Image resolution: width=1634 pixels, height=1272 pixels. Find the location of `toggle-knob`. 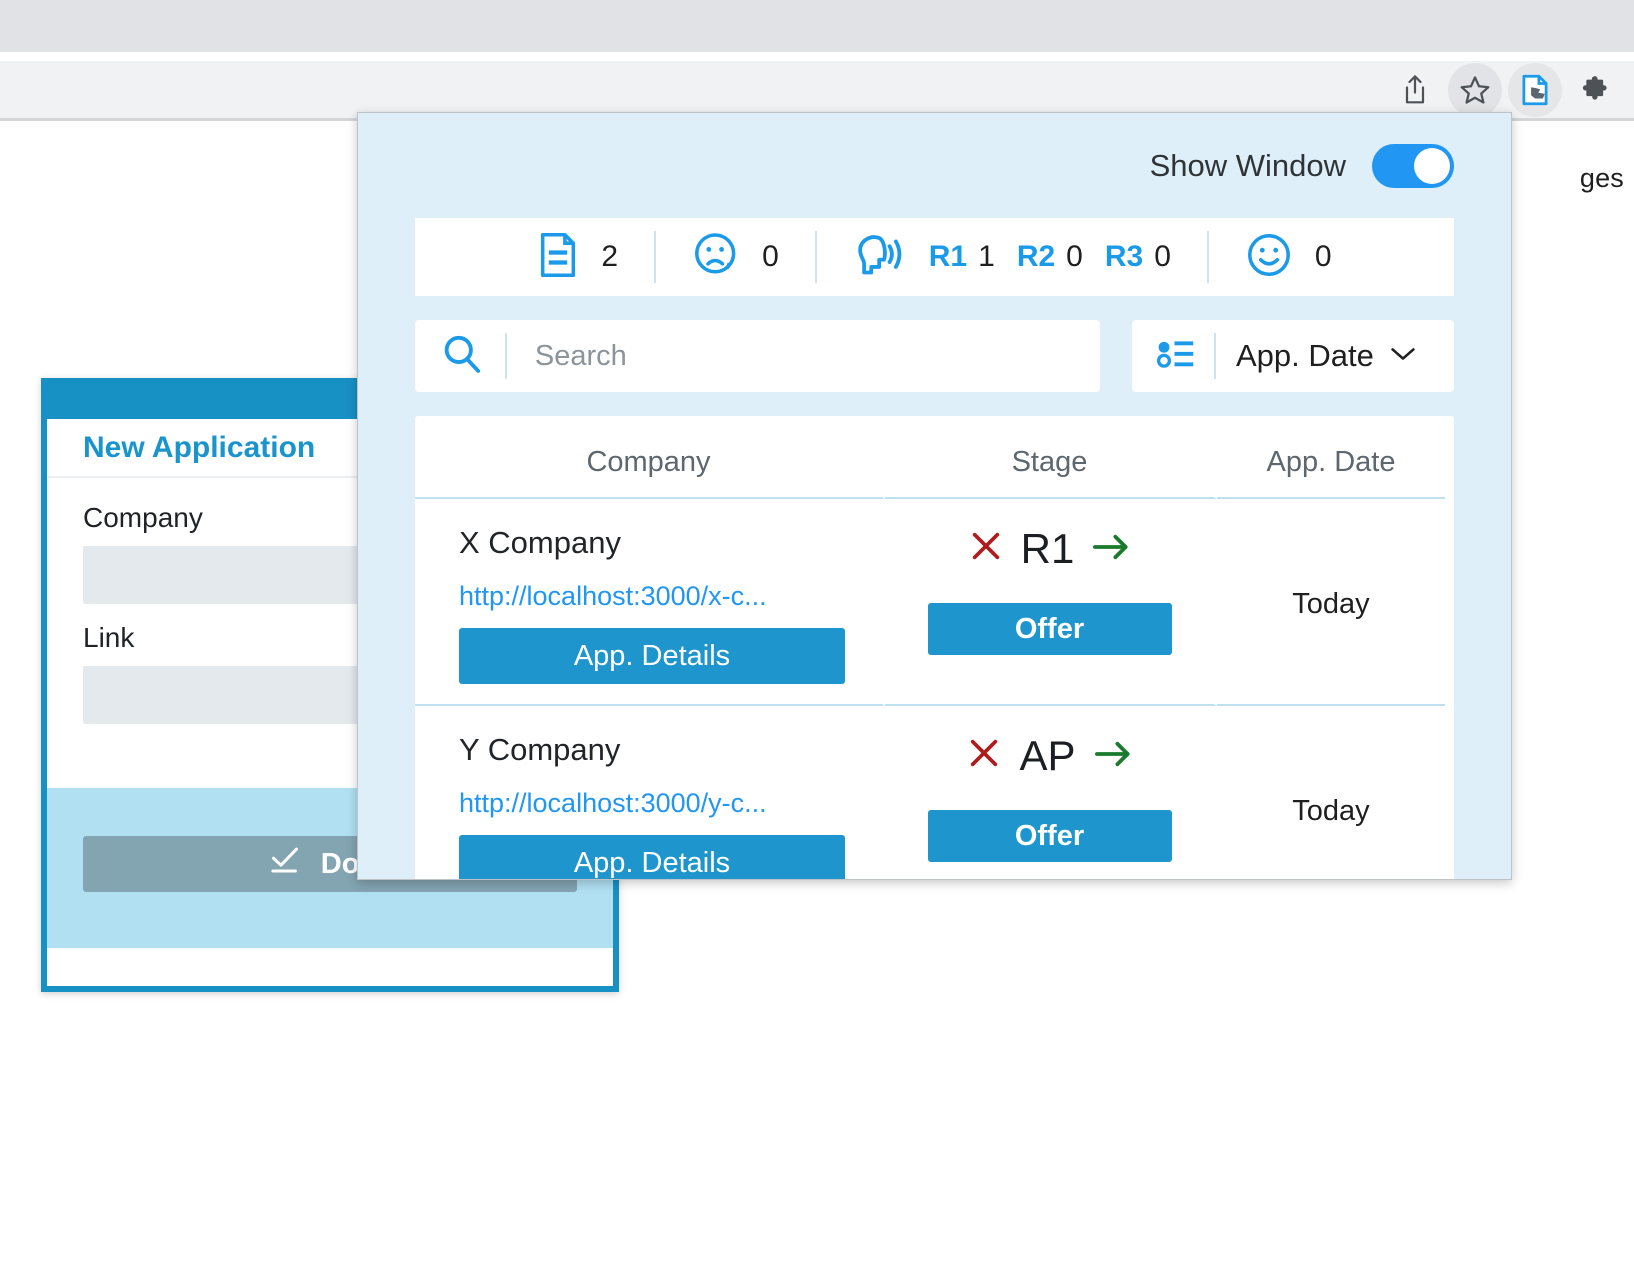

toggle-knob is located at coordinates (1432, 165).